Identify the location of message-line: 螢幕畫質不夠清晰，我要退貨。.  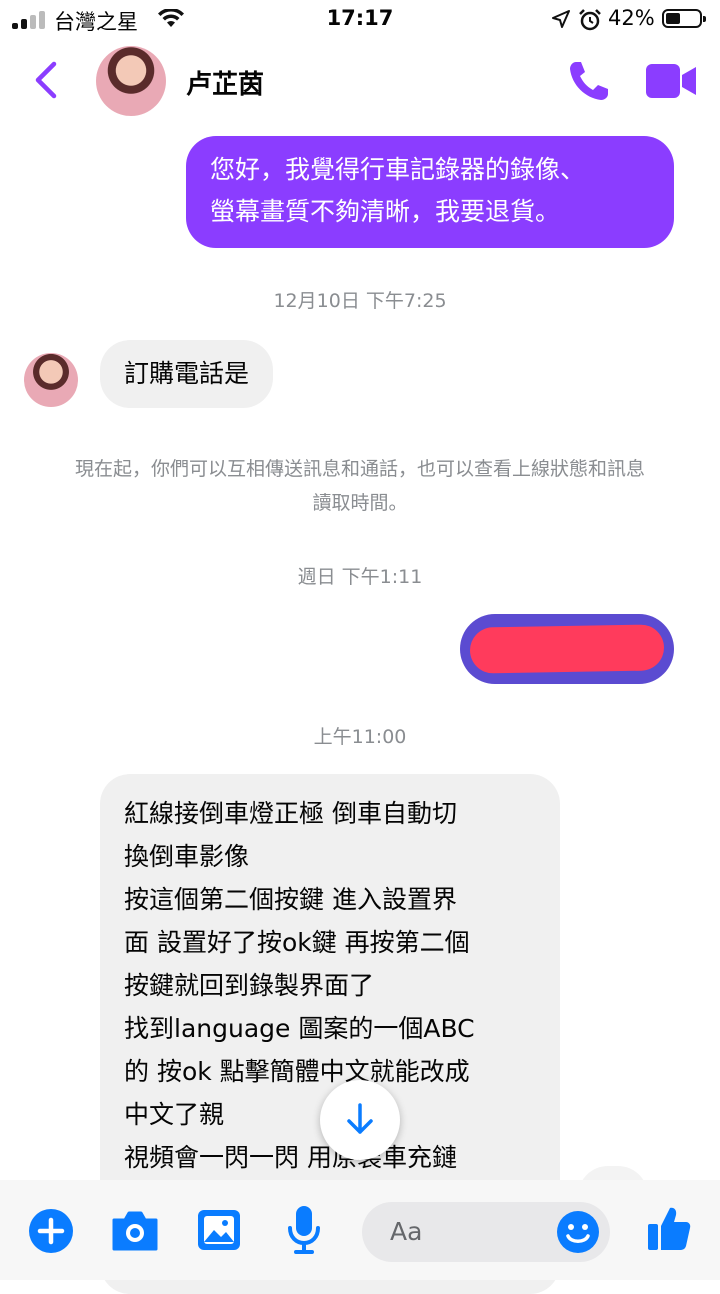
(385, 211).